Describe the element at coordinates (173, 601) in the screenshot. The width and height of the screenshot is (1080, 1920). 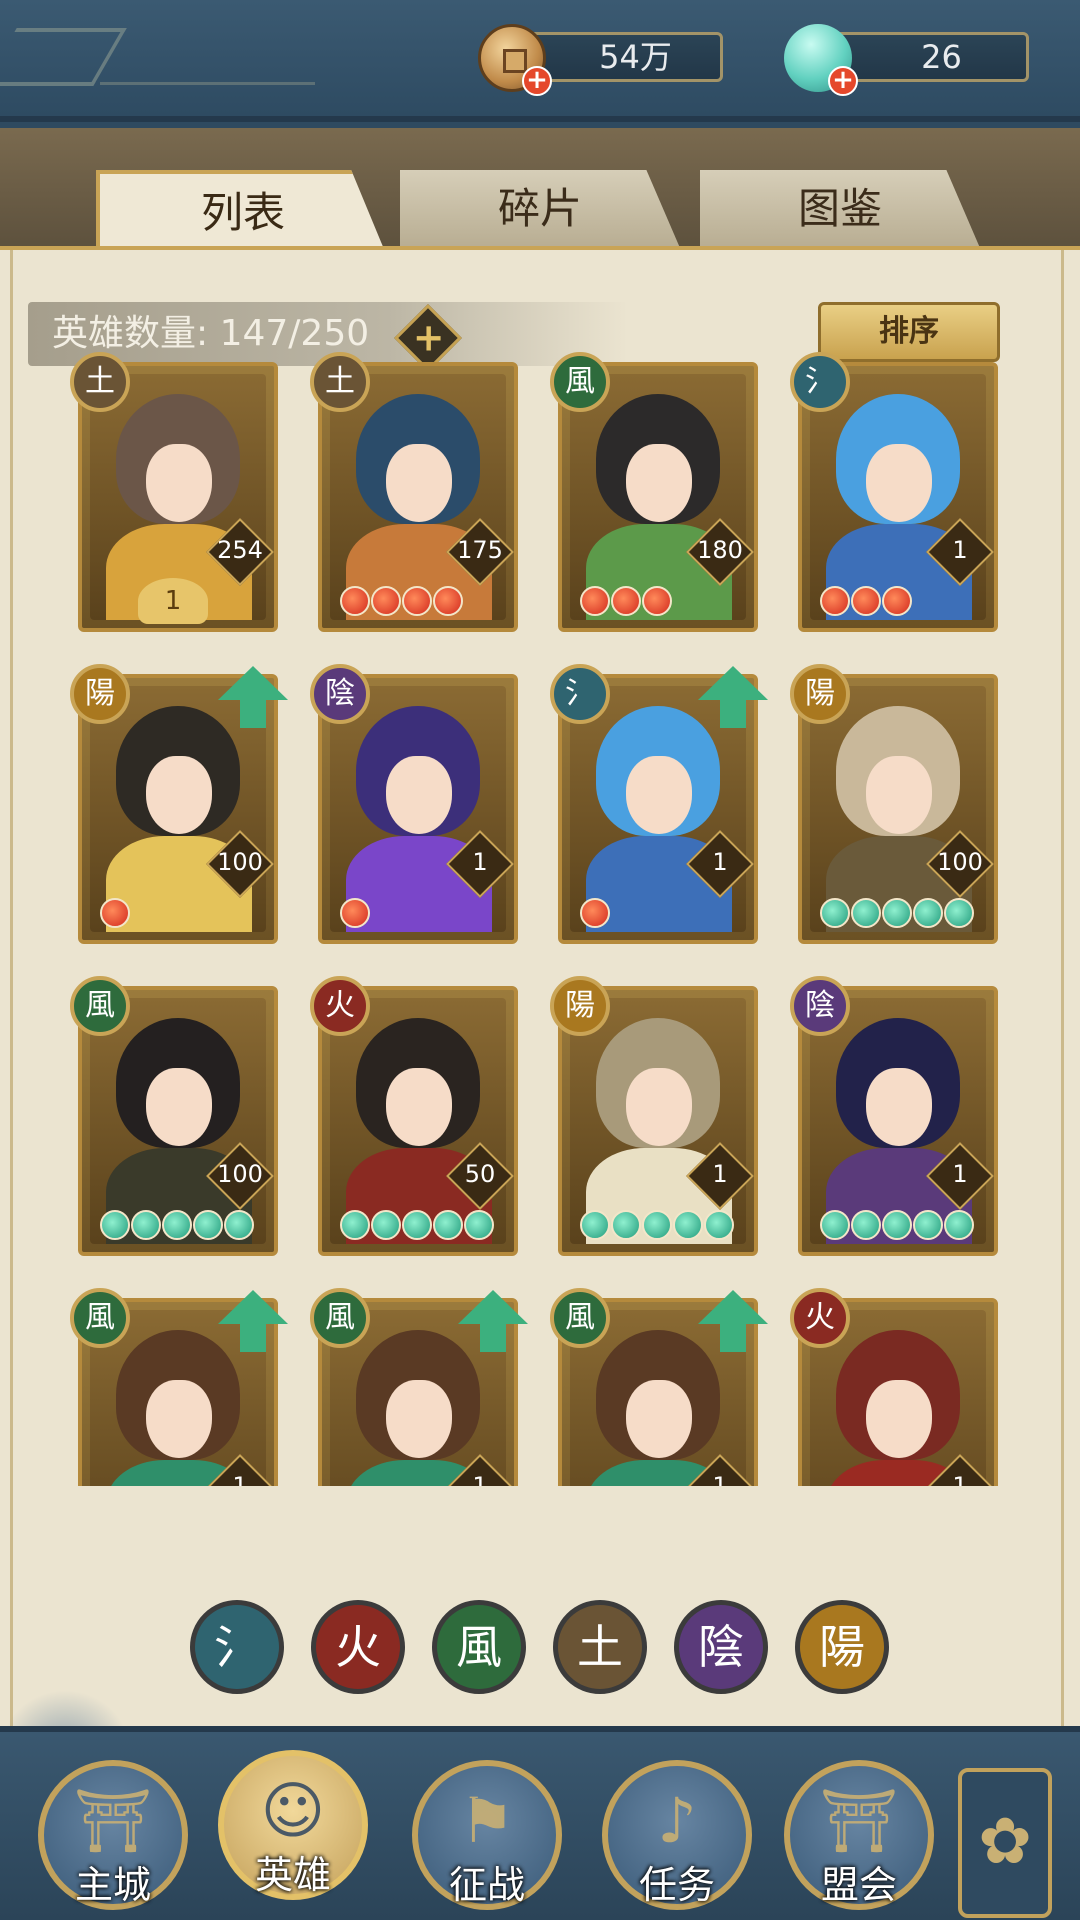
I see `rank-lotus-badge: 1` at that location.